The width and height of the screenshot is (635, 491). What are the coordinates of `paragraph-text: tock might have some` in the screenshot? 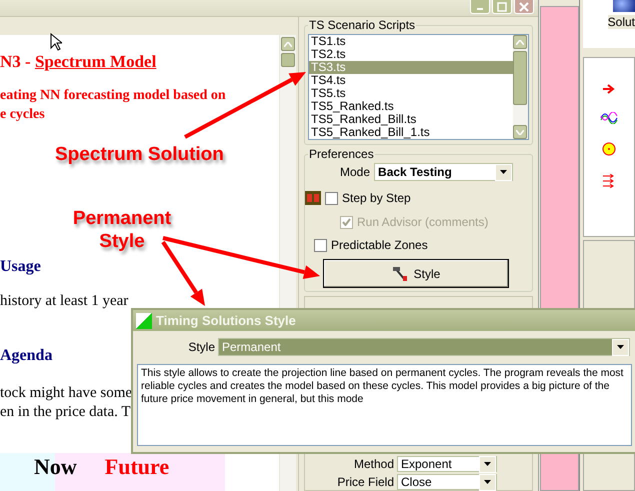 It's located at (66, 393).